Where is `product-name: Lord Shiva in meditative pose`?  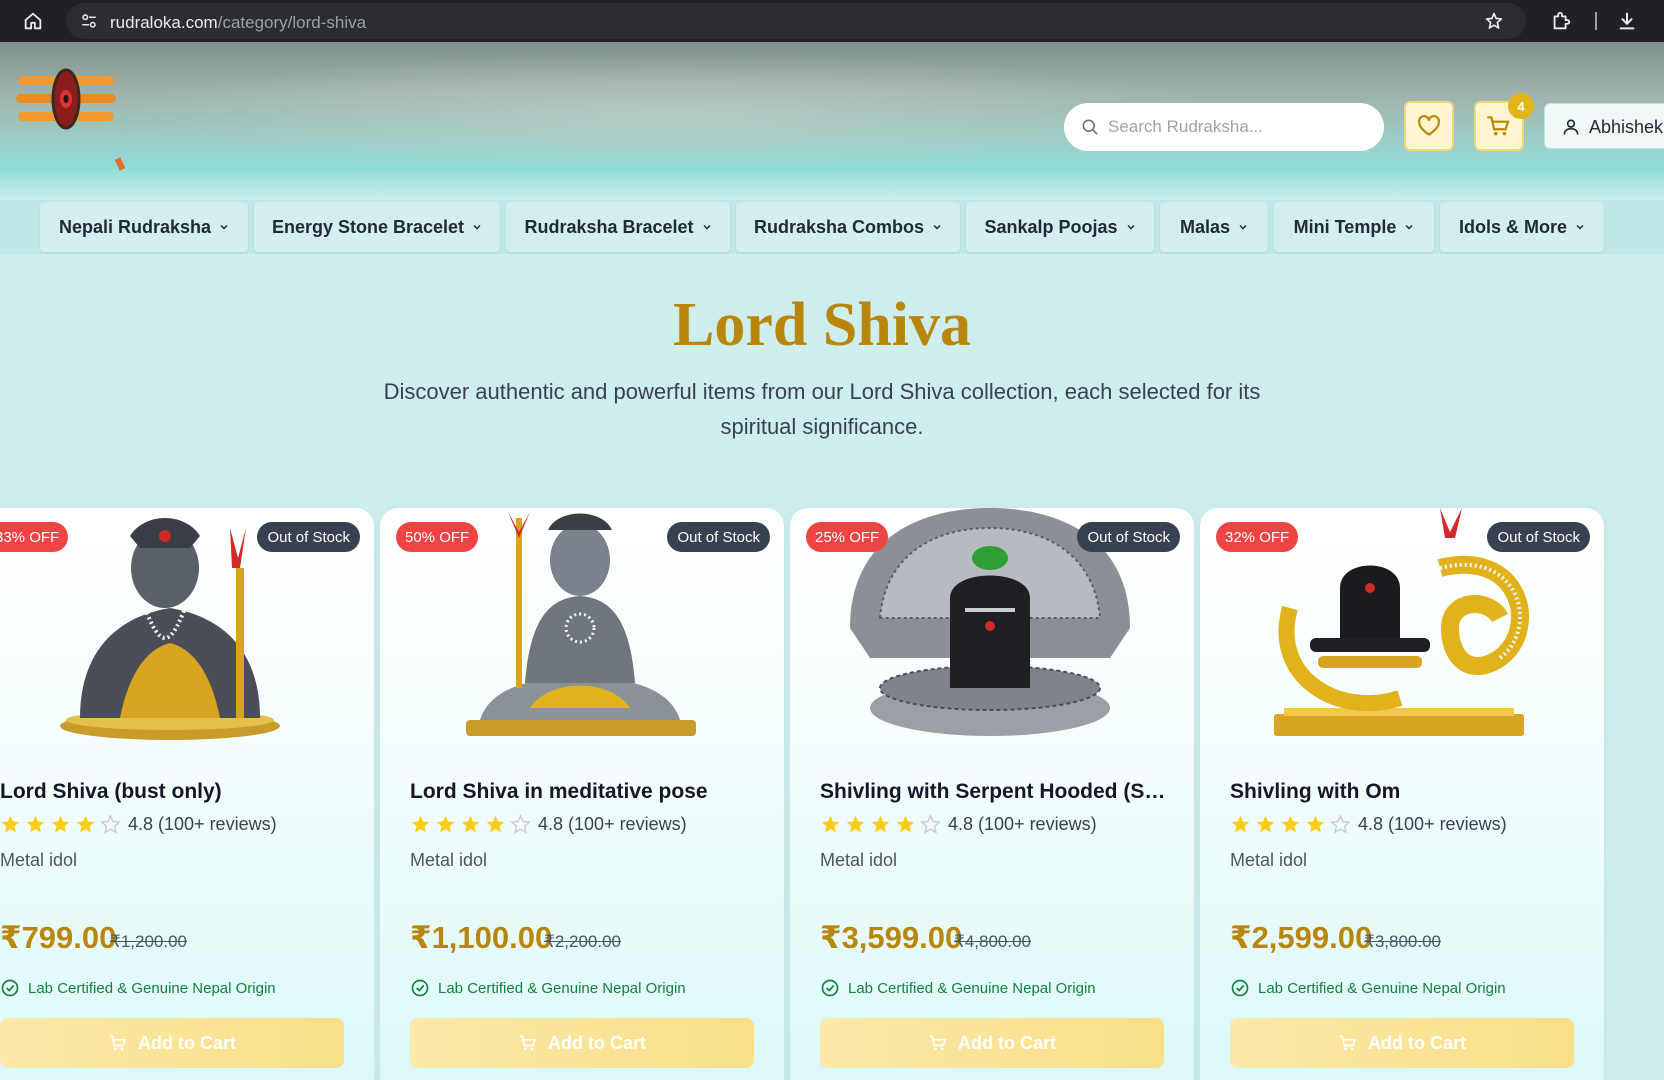 product-name: Lord Shiva in meditative pose is located at coordinates (584, 792).